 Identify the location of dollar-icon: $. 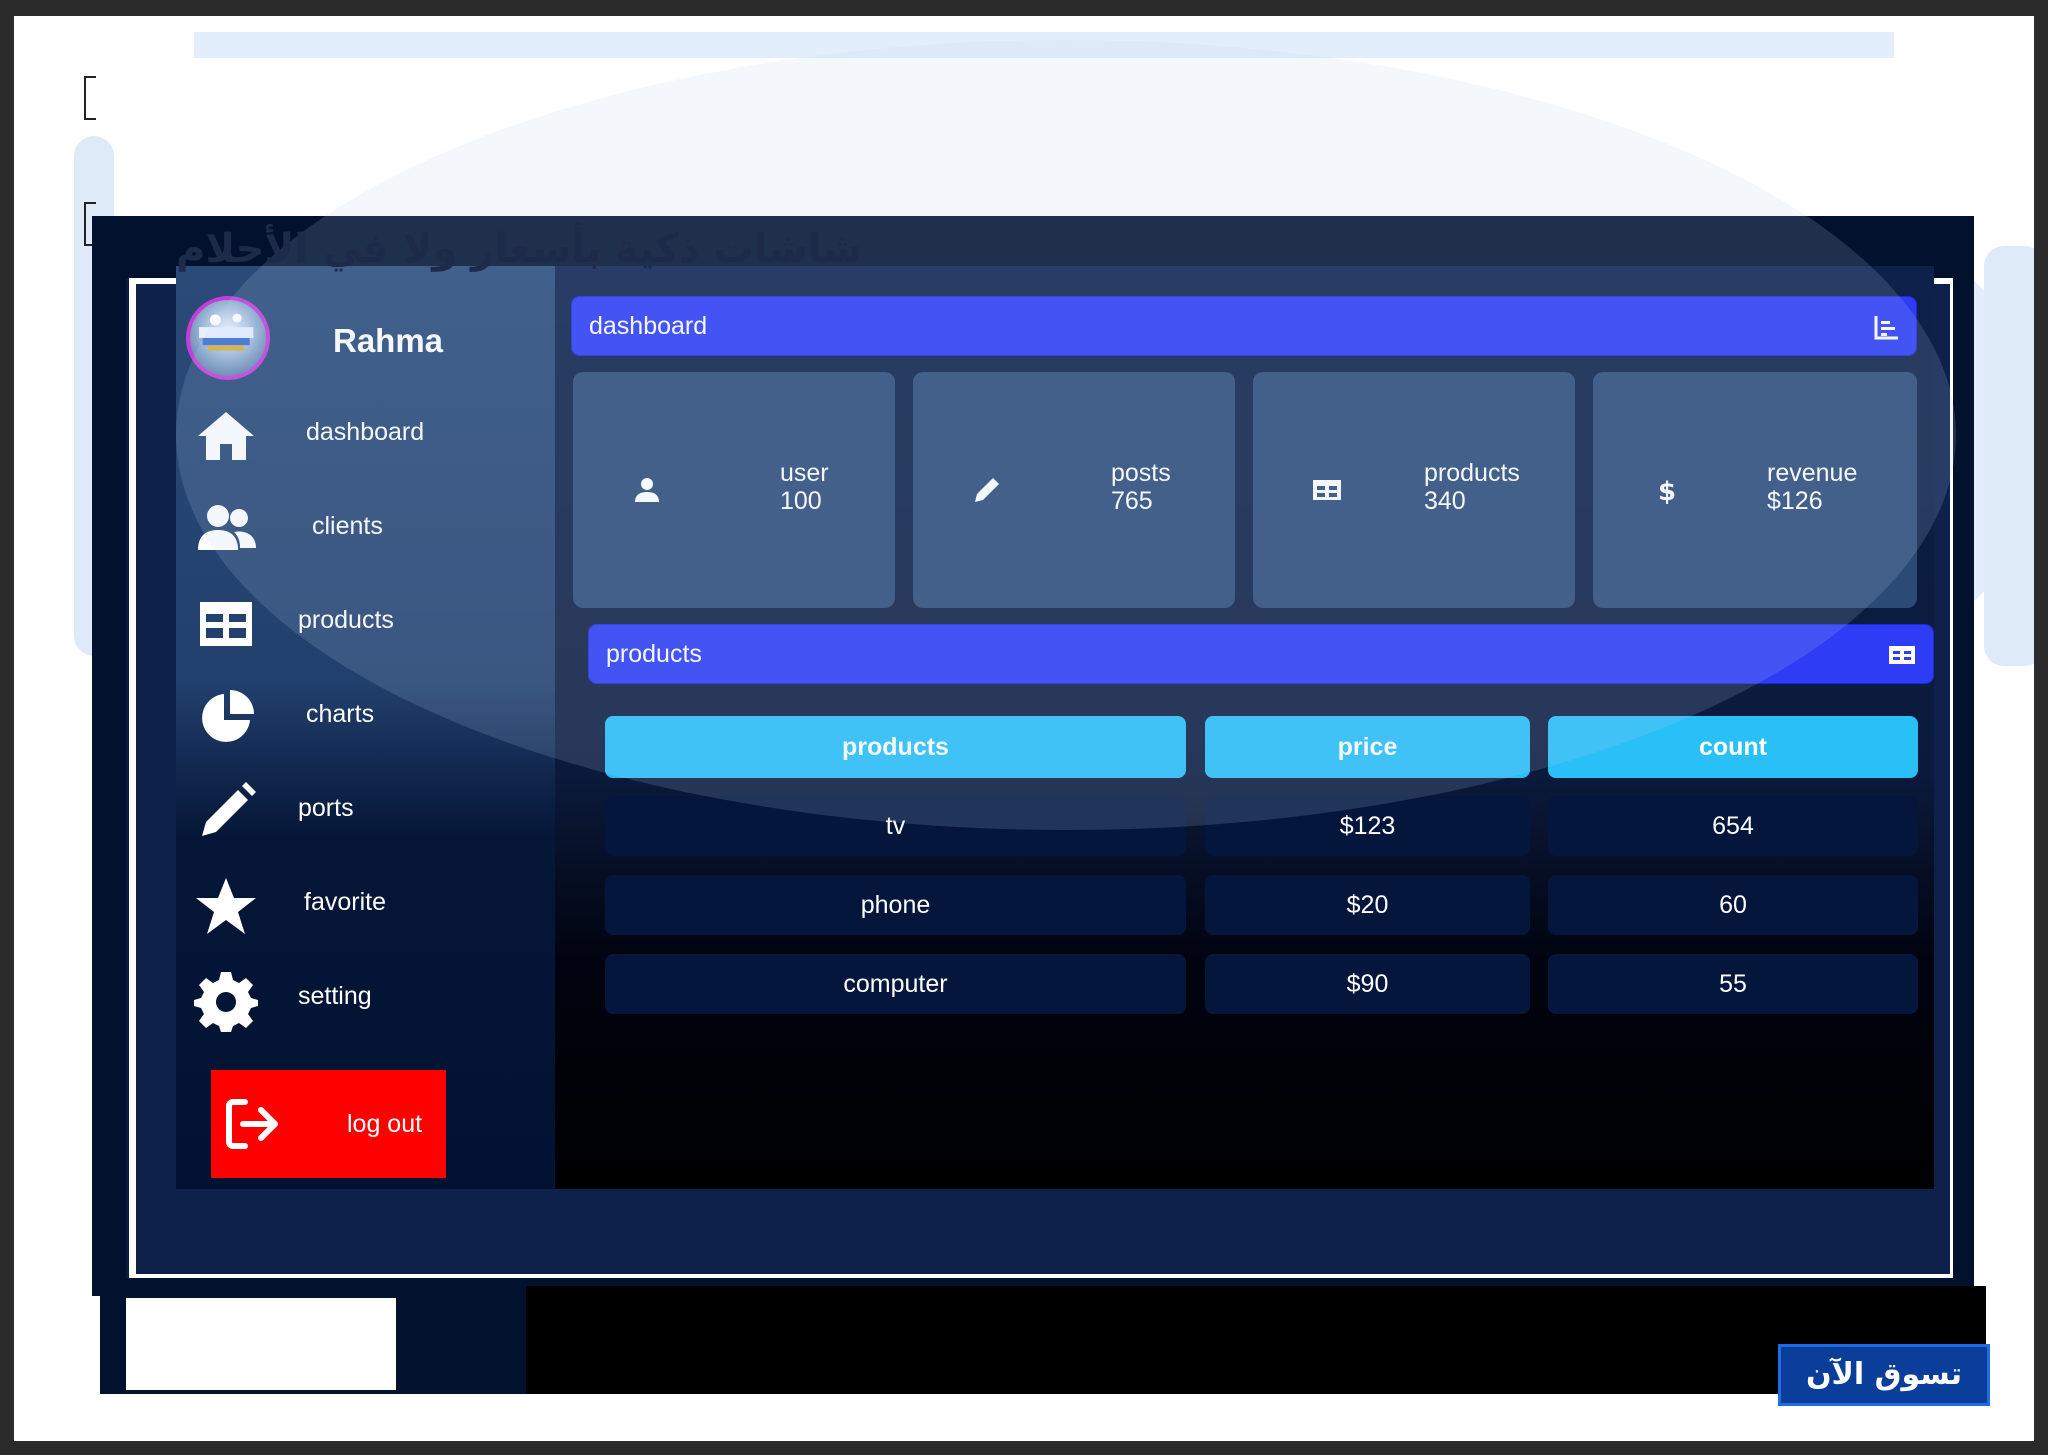
(1667, 490).